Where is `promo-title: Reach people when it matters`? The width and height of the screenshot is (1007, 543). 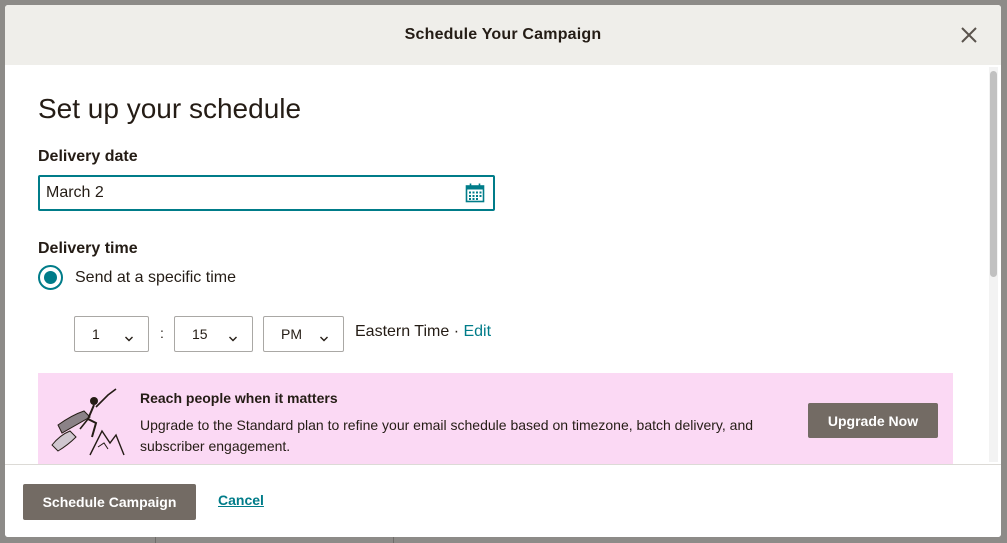 promo-title: Reach people when it matters is located at coordinates (239, 398).